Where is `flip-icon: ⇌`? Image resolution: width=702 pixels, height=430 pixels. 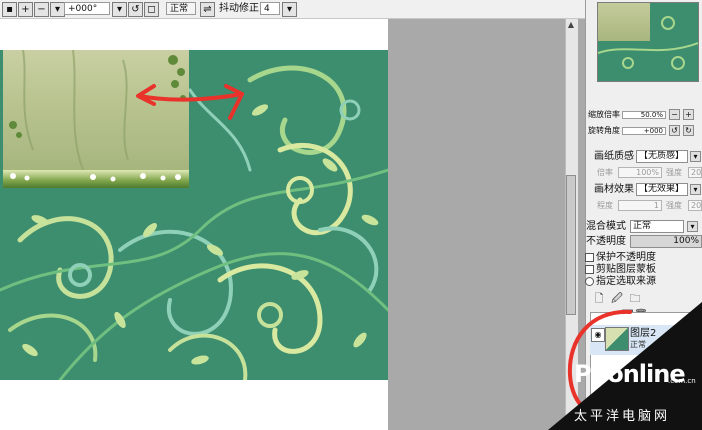 flip-icon: ⇌ is located at coordinates (207, 9).